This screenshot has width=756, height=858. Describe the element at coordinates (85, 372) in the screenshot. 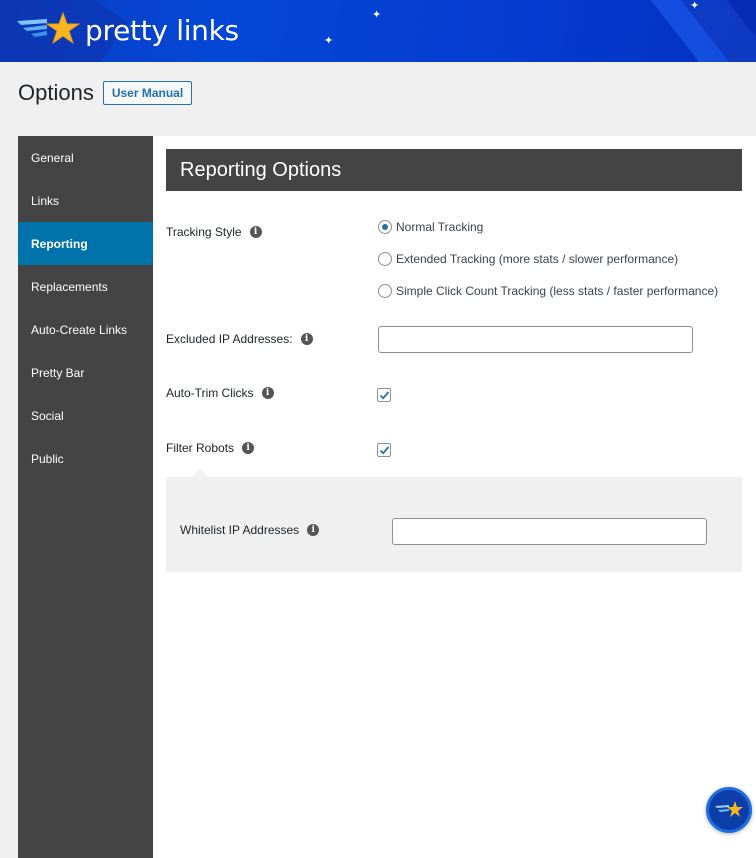

I see `sidebar-item-pretty-bar: Pretty Bar` at that location.